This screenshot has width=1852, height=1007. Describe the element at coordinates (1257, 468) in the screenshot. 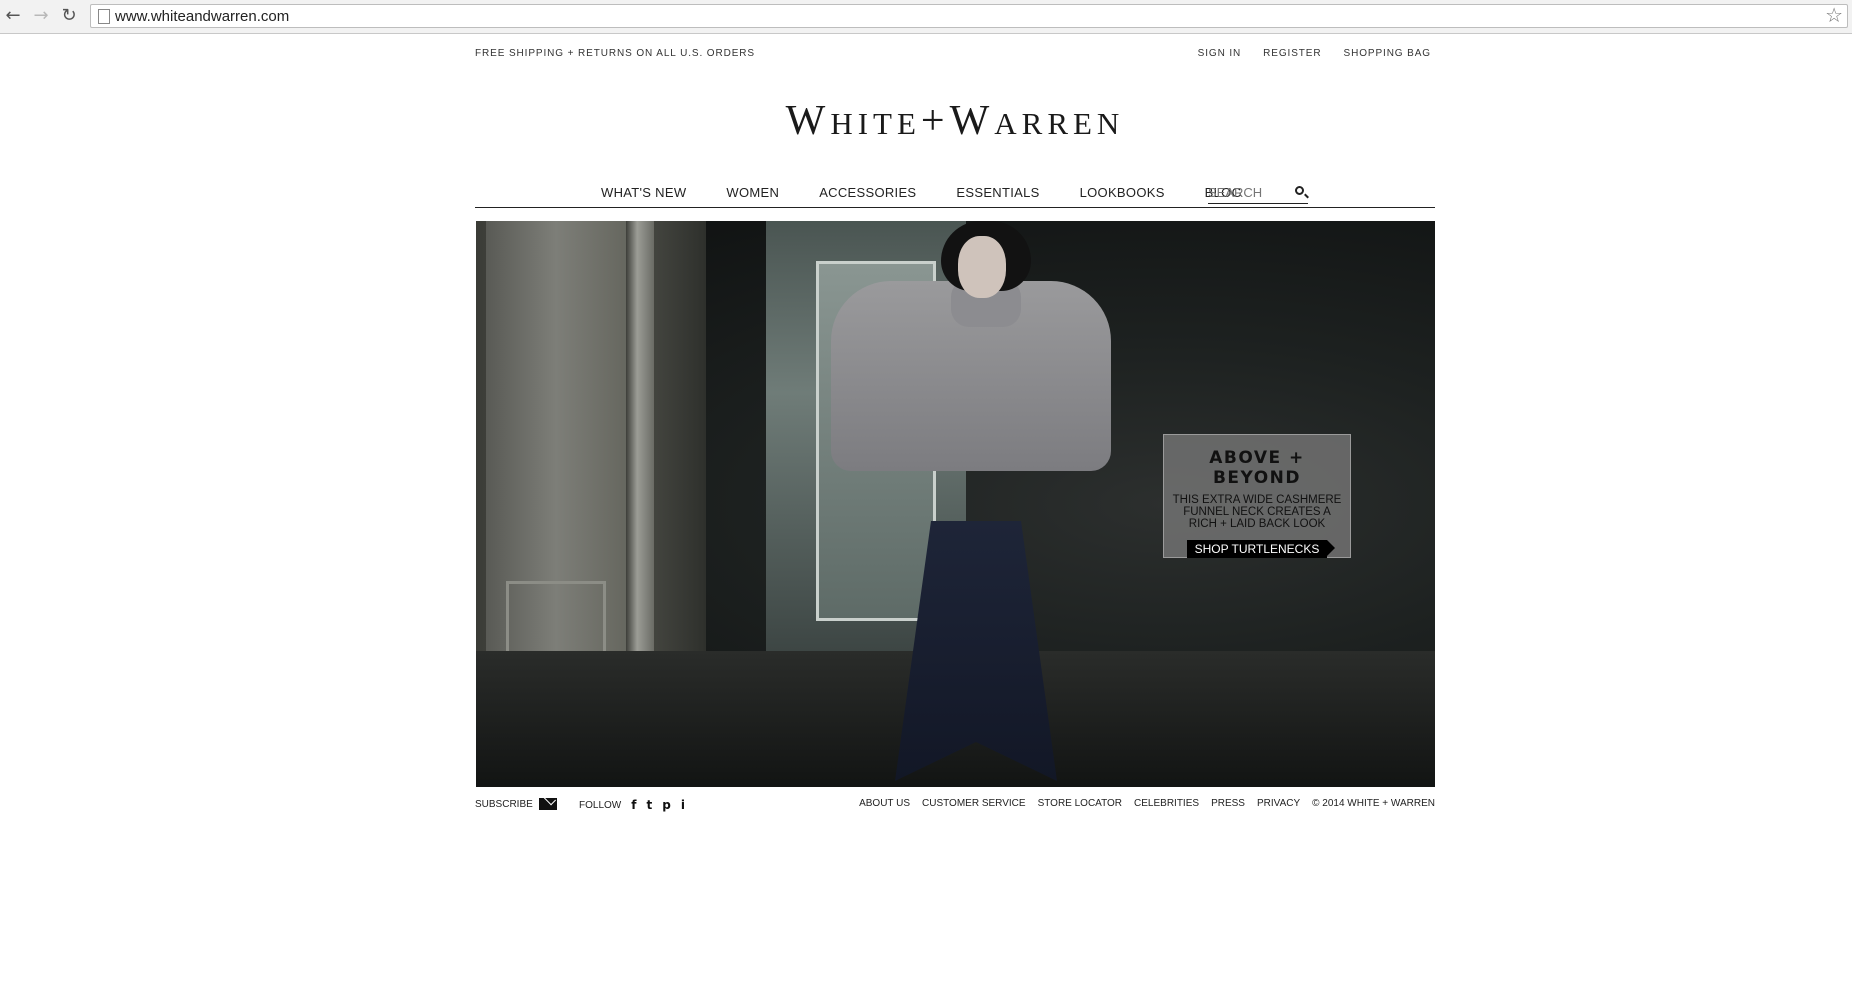

I see `promo-title: ABOVE + BEYOND` at that location.